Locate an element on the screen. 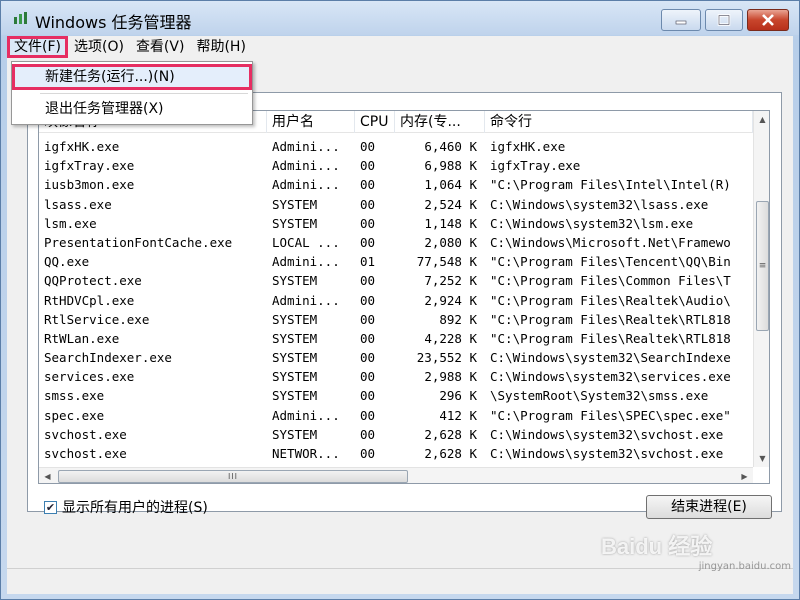 This screenshot has height=600, width=800. minimize-icon is located at coordinates (681, 22).